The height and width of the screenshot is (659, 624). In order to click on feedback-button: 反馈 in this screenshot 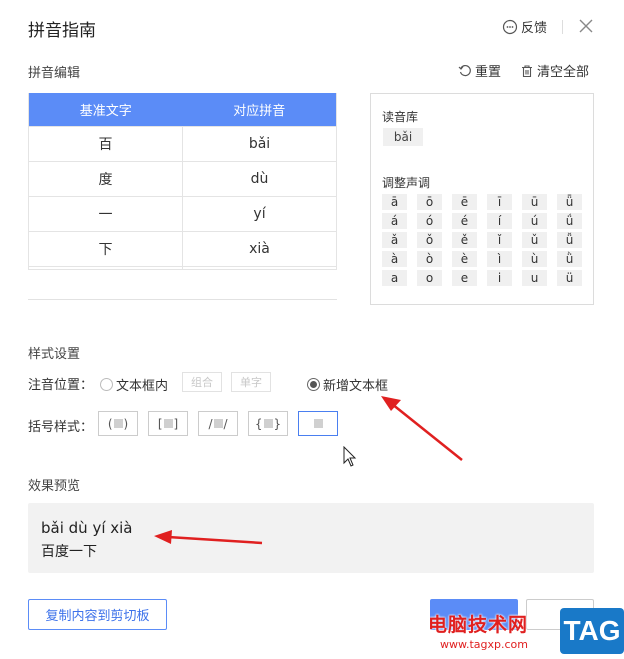, I will do `click(524, 26)`.